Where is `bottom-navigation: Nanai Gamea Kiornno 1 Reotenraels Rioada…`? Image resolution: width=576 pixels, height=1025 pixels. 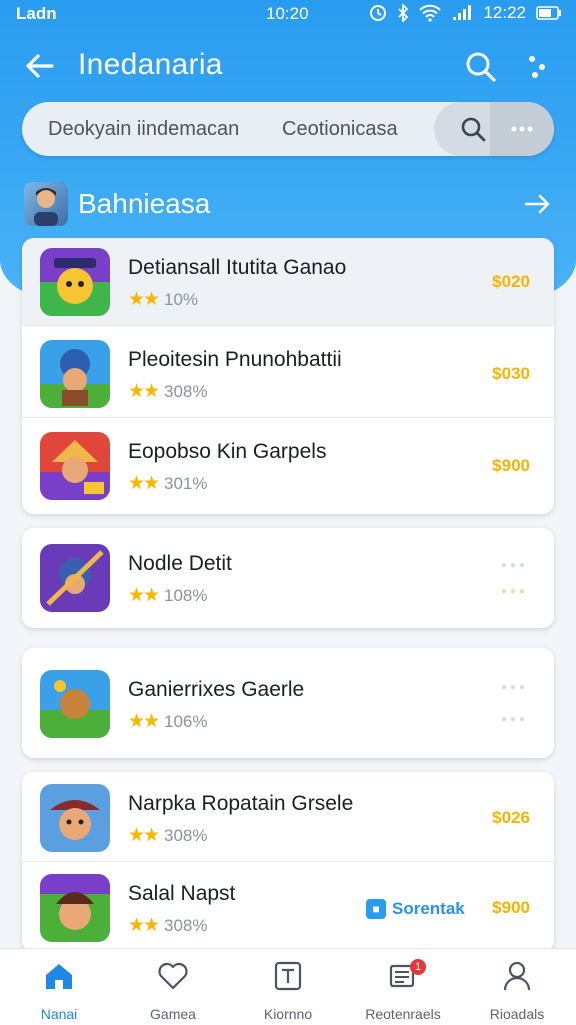 bottom-navigation: Nanai Gamea Kiornno 1 Reotenraels Rioada… is located at coordinates (288, 986).